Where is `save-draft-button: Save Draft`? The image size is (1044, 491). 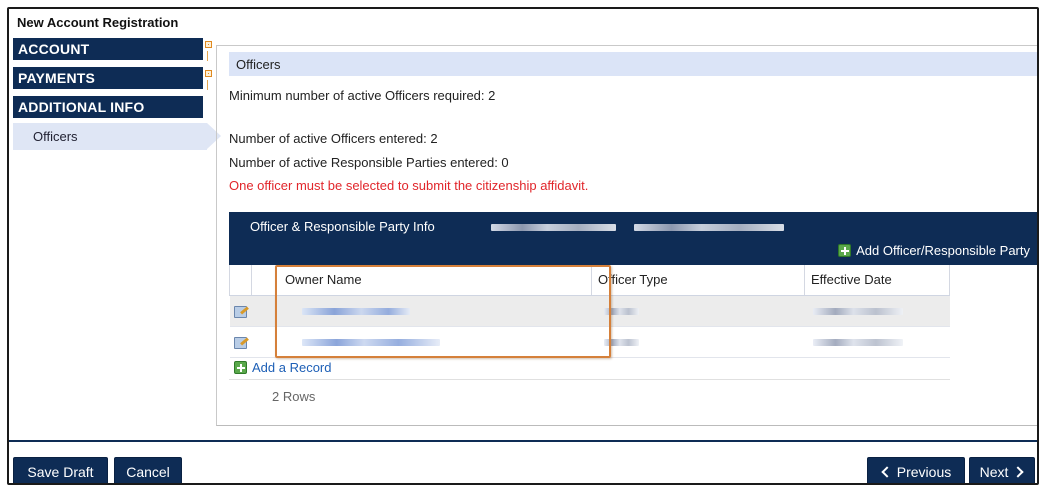 save-draft-button: Save Draft is located at coordinates (60, 470).